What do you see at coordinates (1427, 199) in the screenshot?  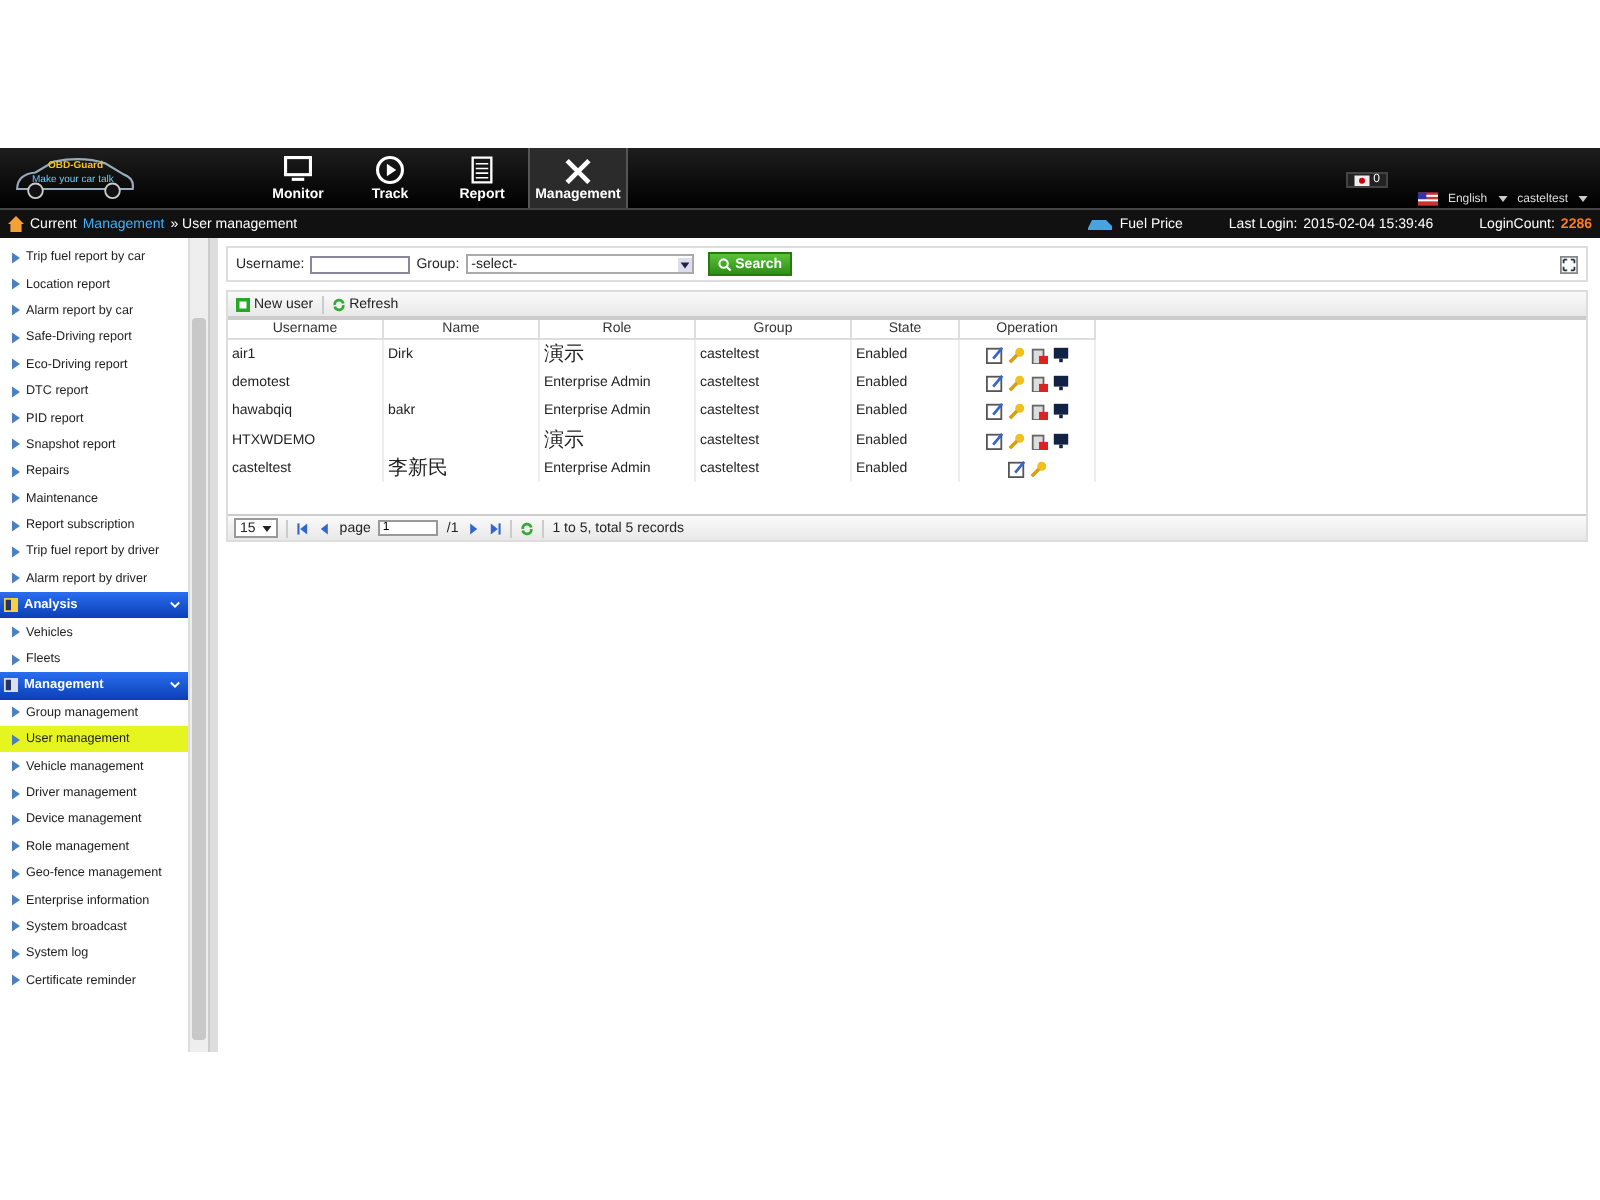 I see `flag-icon` at bounding box center [1427, 199].